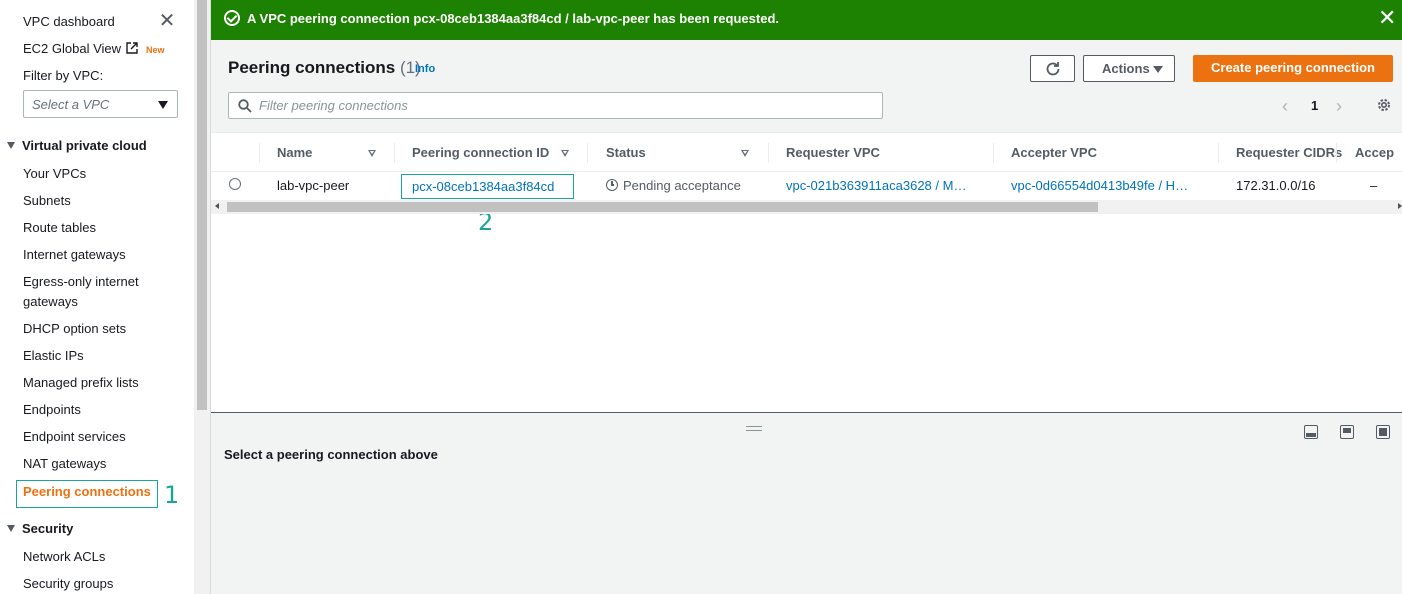 Image resolution: width=1402 pixels, height=594 pixels. What do you see at coordinates (74, 436) in the screenshot?
I see `sidebar-item-endpoint-services: Endpoint services` at bounding box center [74, 436].